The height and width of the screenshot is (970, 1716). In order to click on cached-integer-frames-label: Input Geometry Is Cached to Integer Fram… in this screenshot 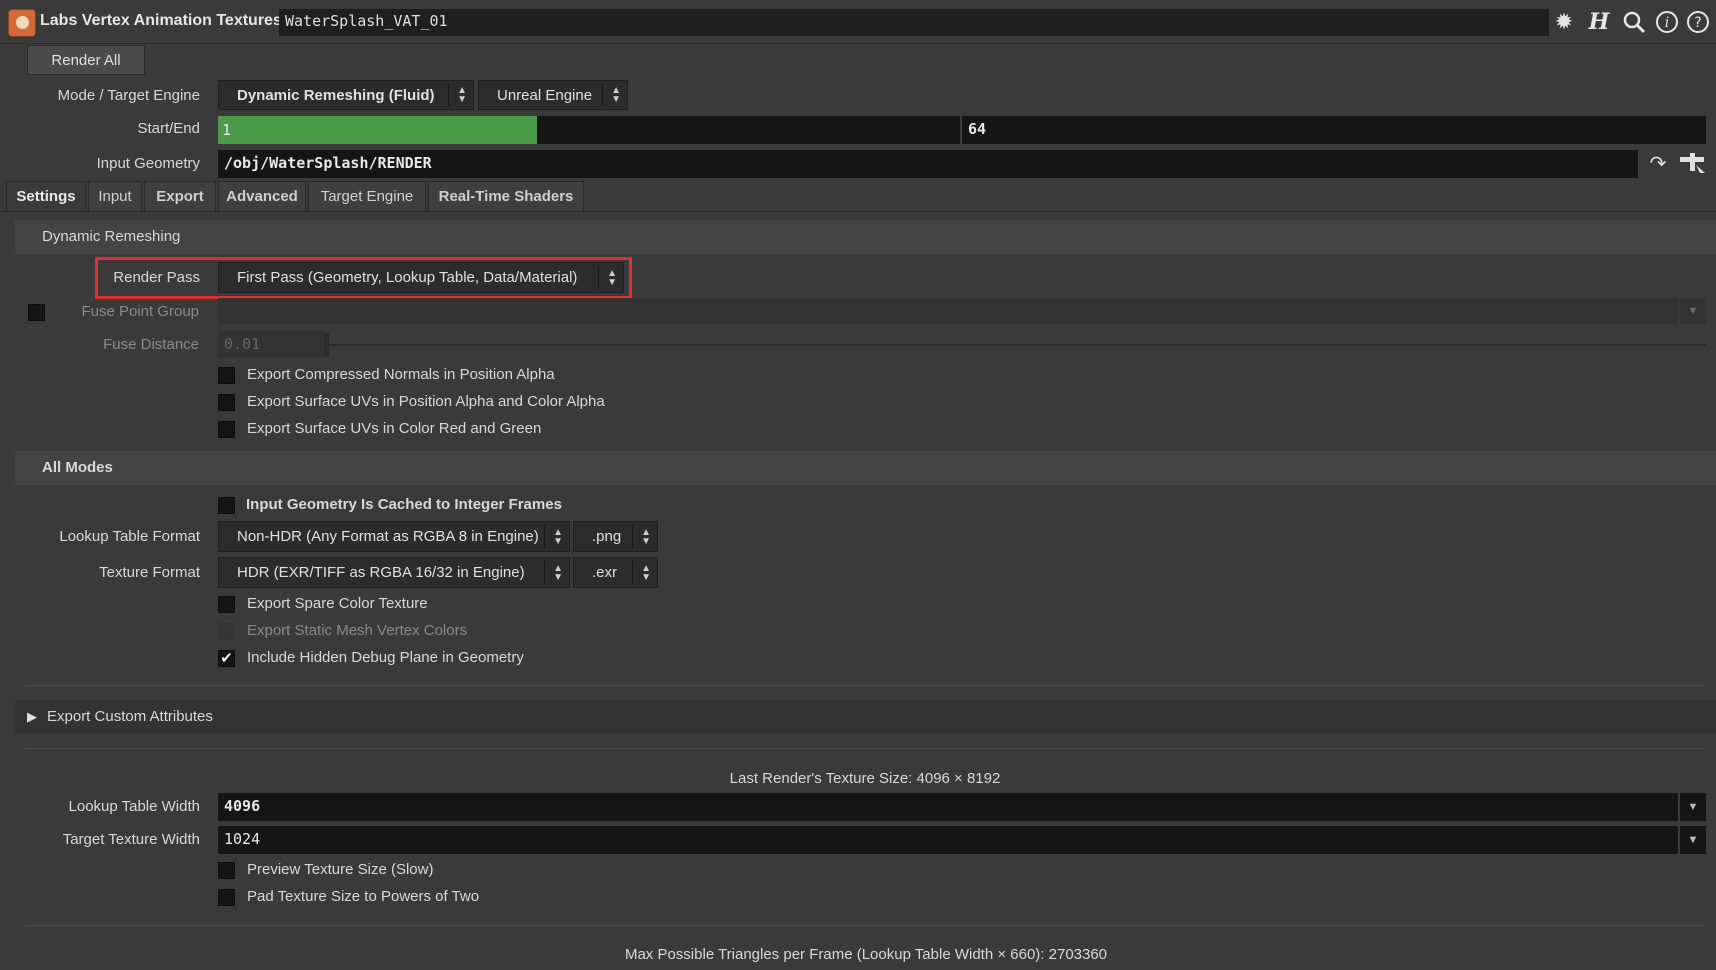, I will do `click(404, 504)`.